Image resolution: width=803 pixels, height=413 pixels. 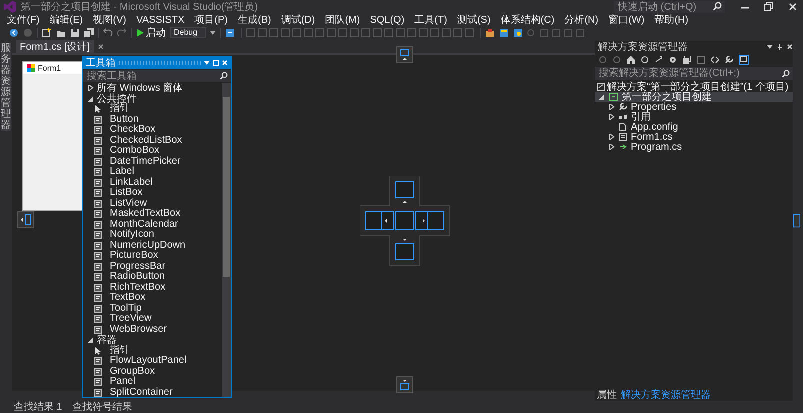 I want to click on toolbox-item: ListBox, so click(x=152, y=193).